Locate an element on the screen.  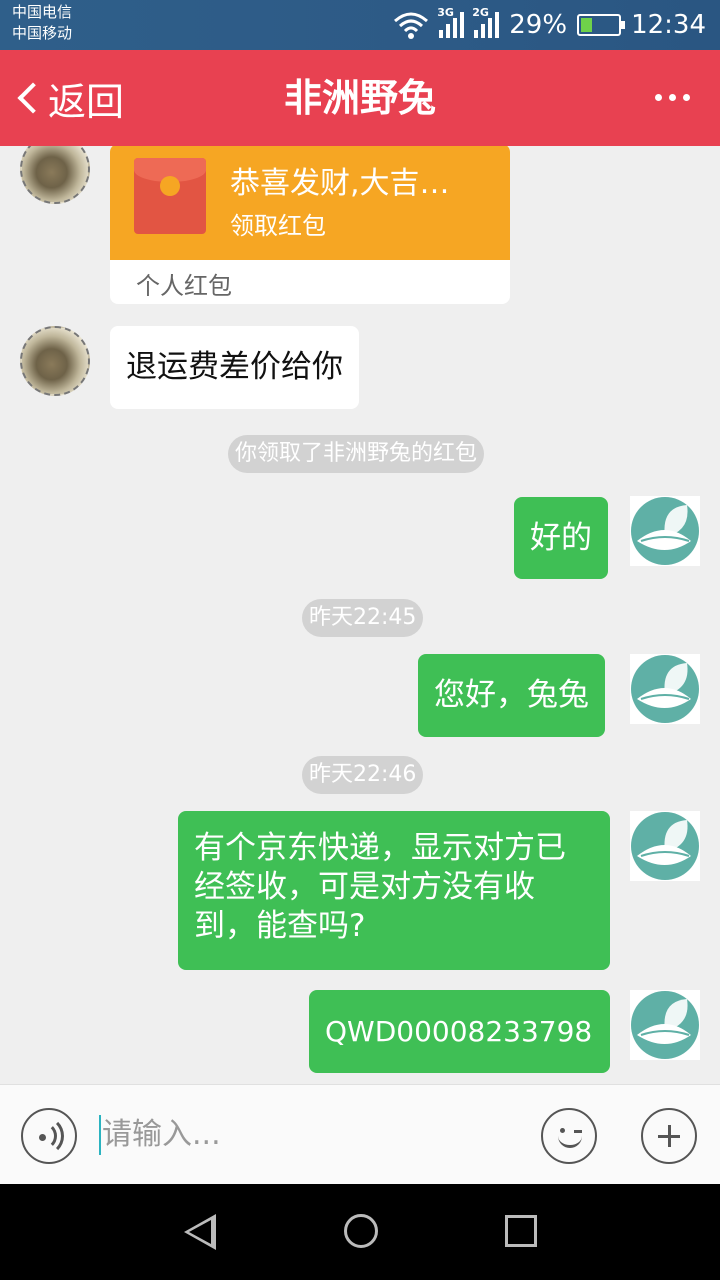
plus-icon is located at coordinates (669, 1136).